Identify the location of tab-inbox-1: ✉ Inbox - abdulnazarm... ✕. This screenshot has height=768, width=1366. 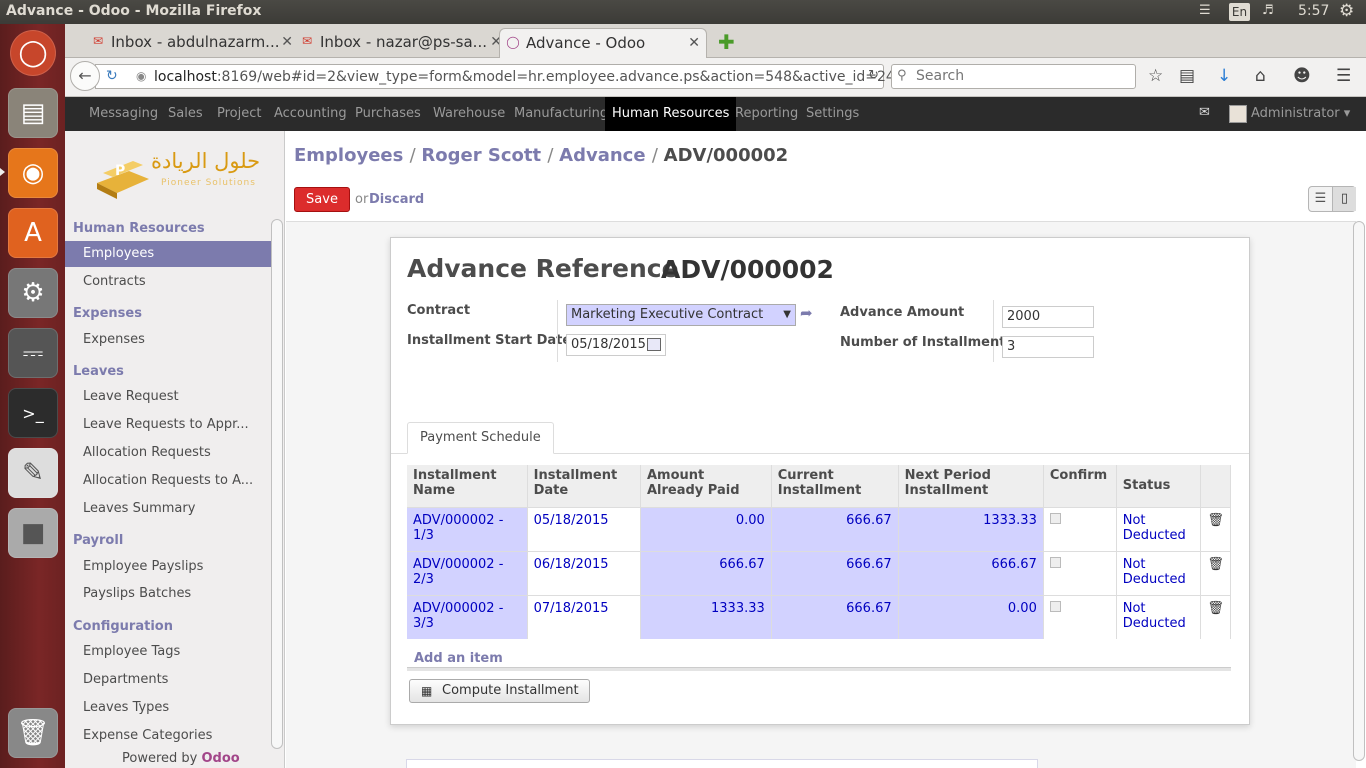
(189, 43).